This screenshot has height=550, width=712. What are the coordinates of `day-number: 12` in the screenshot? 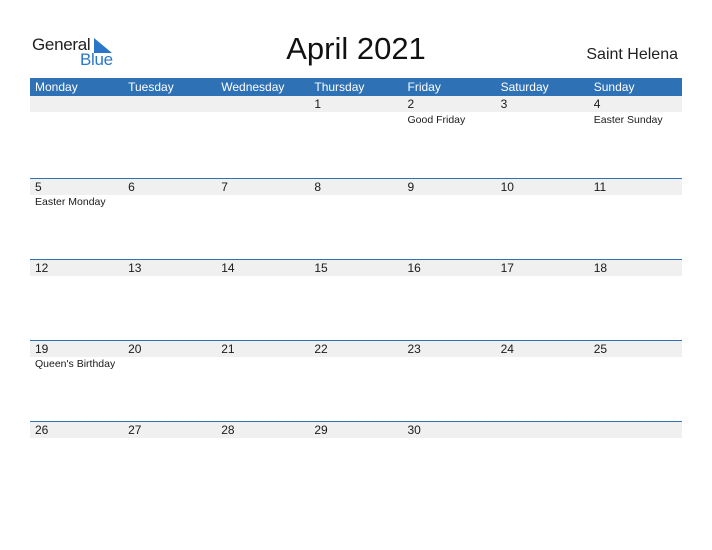 It's located at (42, 268).